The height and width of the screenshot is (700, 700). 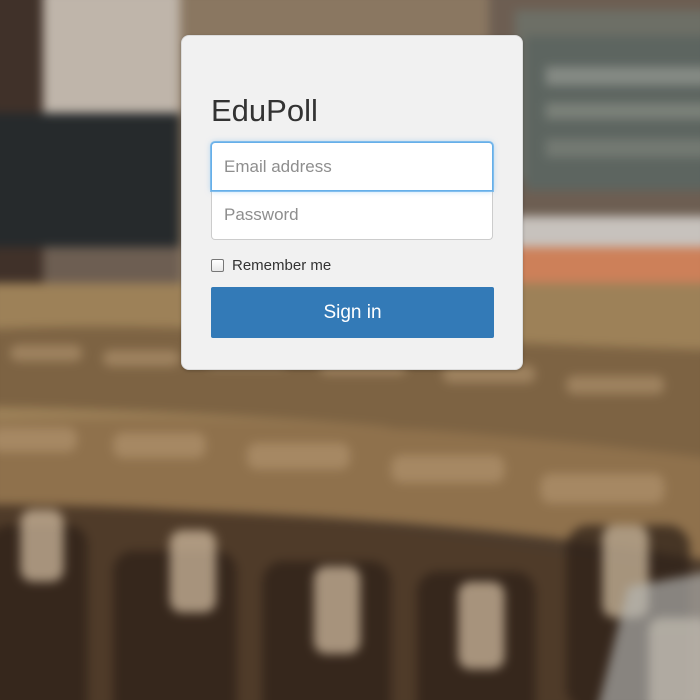 I want to click on email-input, so click(x=352, y=166).